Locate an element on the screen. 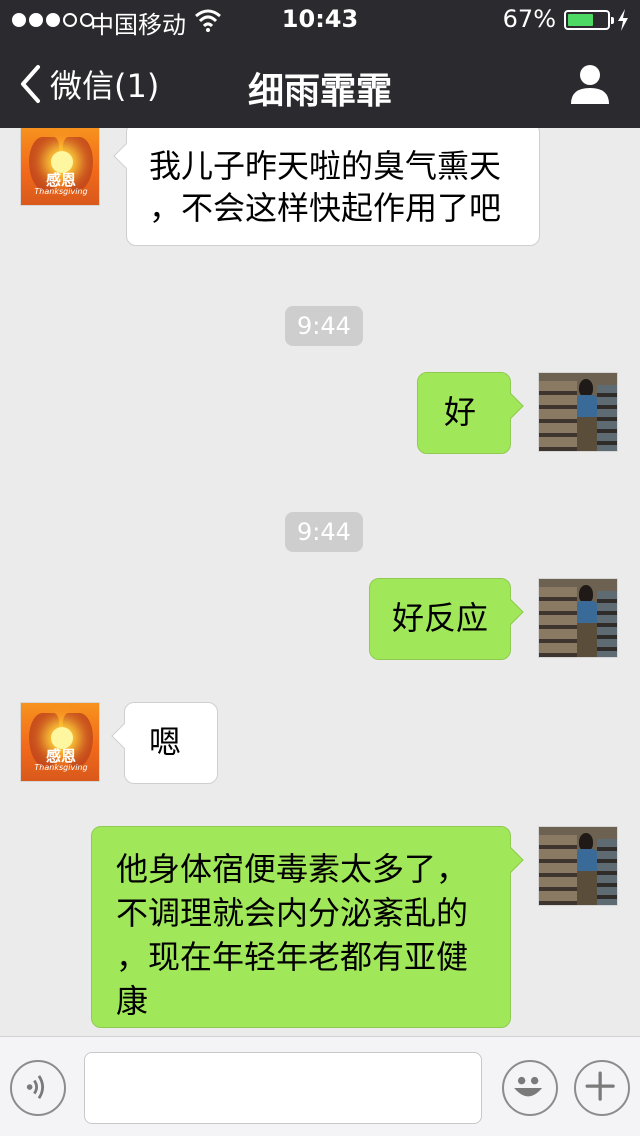  sent-message-bubble: 好反应 is located at coordinates (446, 619).